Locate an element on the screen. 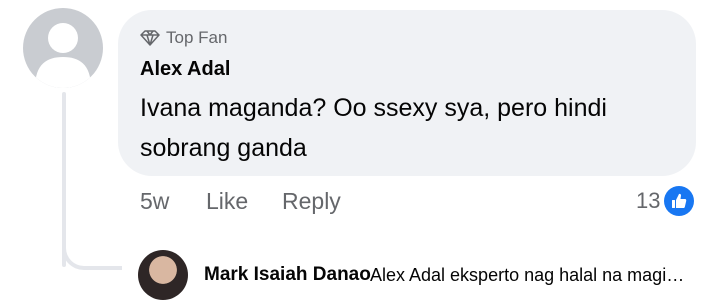 Image resolution: width=720 pixels, height=302 pixels. thread-connector is located at coordinates (92, 251).